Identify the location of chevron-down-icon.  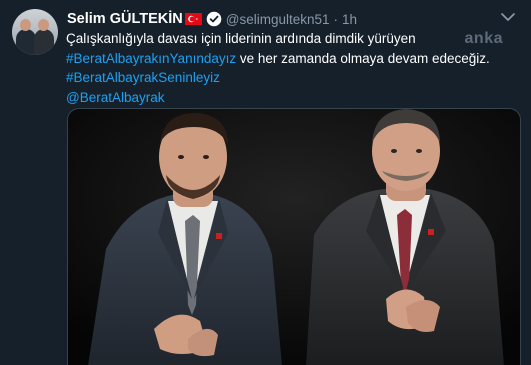
(508, 17).